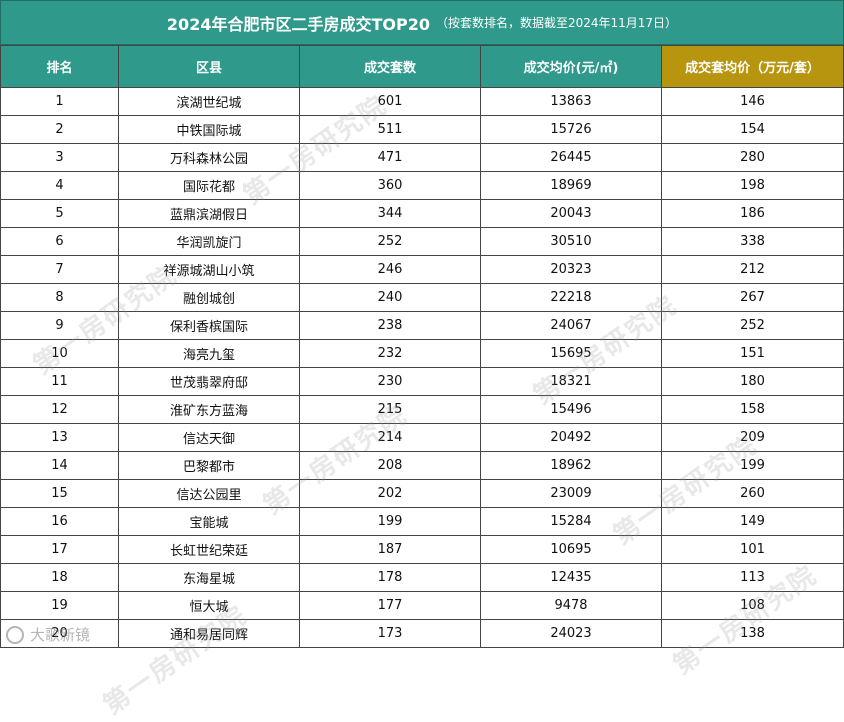 The width and height of the screenshot is (844, 722). What do you see at coordinates (390, 549) in the screenshot?
I see `units-cell: 187` at bounding box center [390, 549].